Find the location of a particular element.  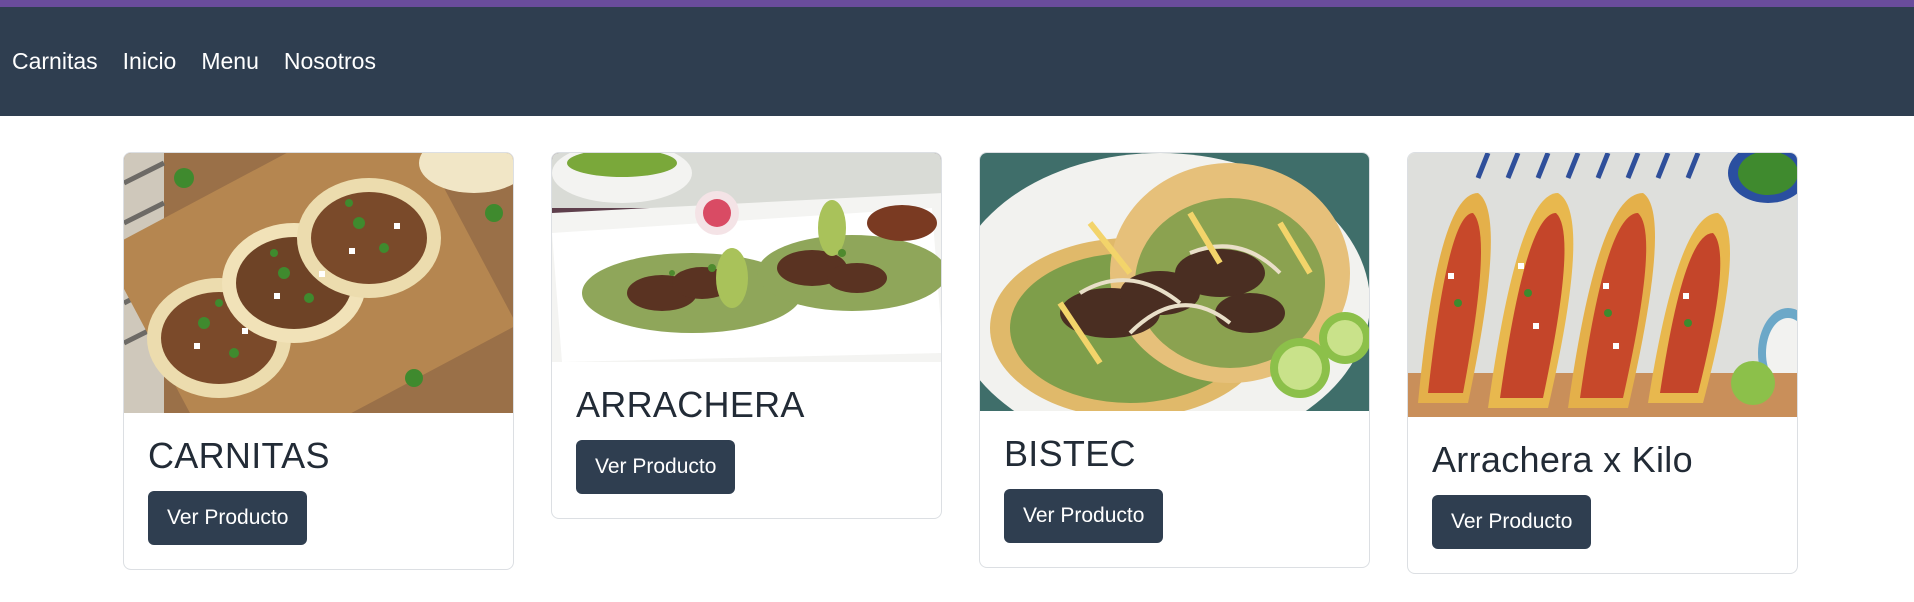

product-title: Arrachera x Kilo is located at coordinates (1562, 459).